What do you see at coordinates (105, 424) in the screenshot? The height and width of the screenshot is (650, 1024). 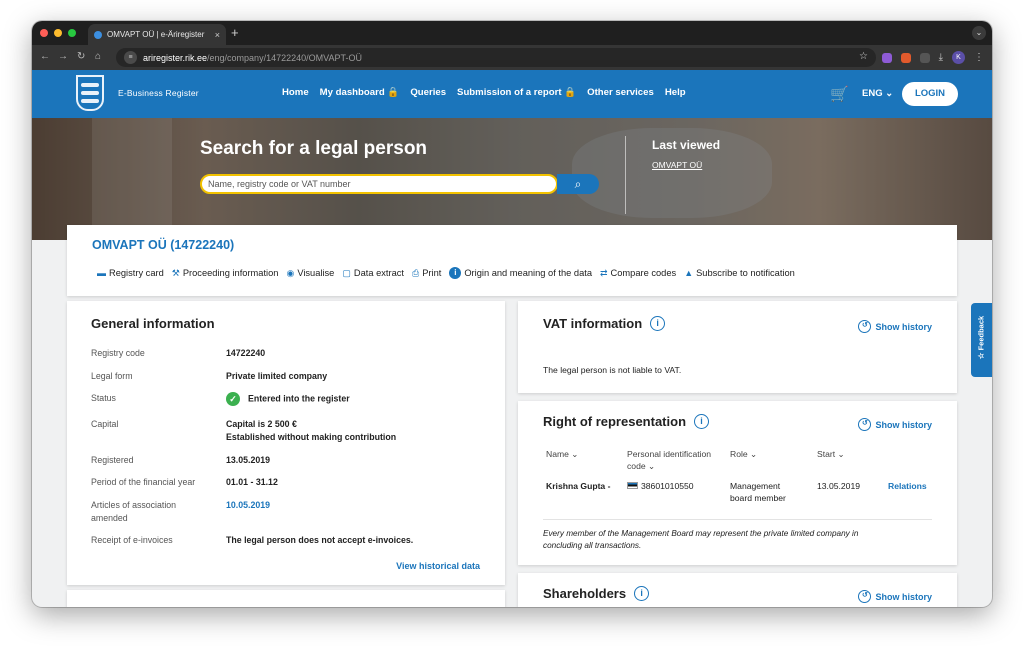 I see `info-key: Capital` at bounding box center [105, 424].